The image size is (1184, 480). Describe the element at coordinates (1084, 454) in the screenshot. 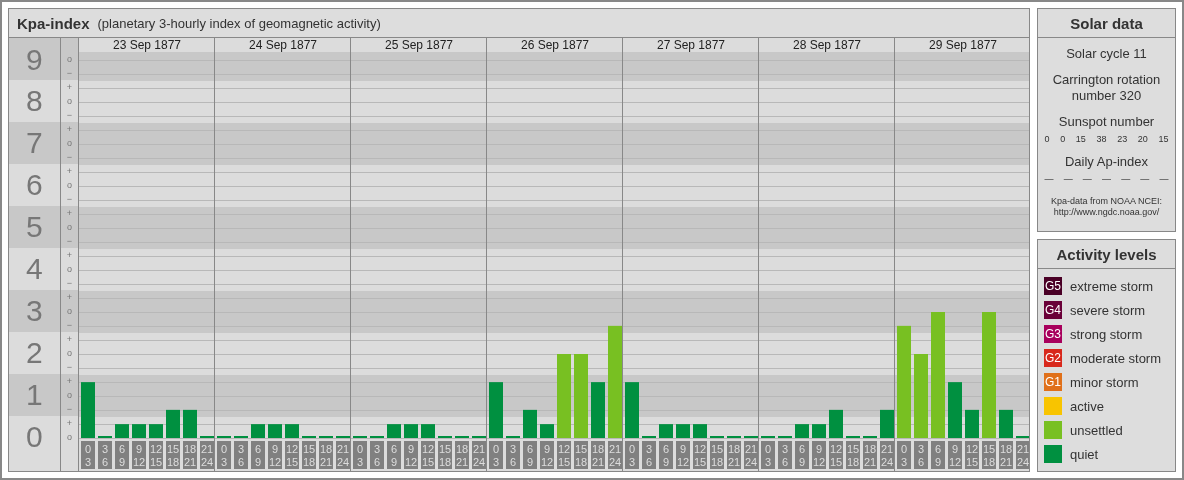

I see `legend-label: quiet` at that location.